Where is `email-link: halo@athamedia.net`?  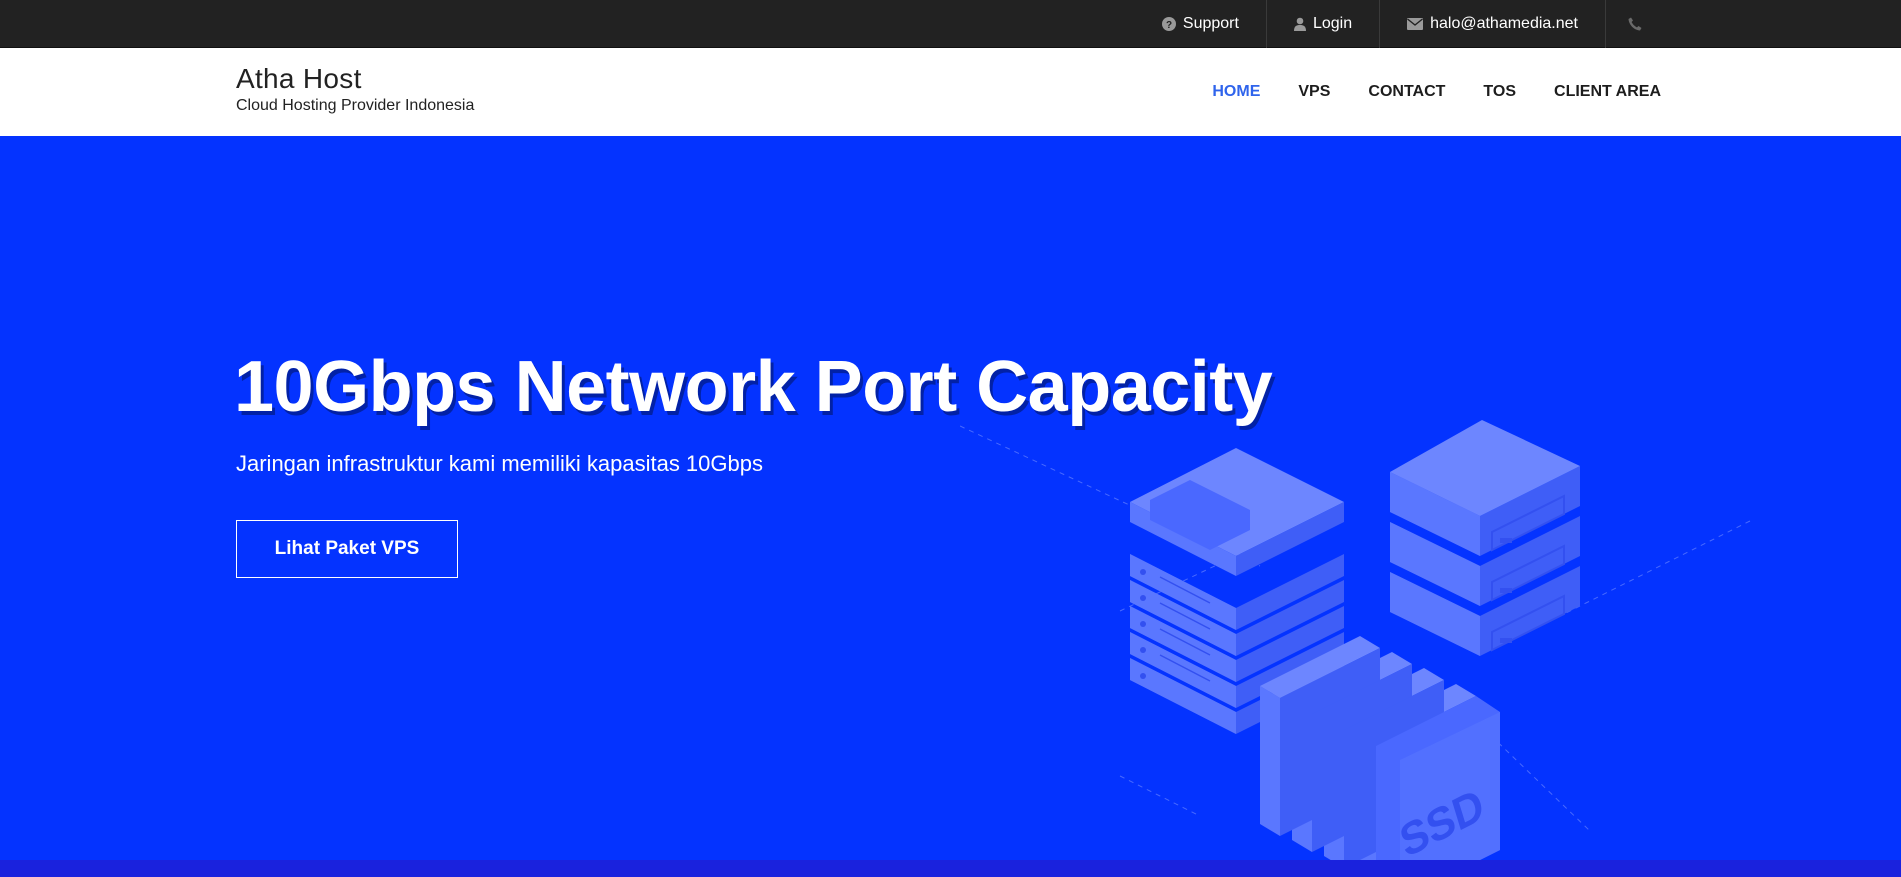
email-link: halo@athamedia.net is located at coordinates (1492, 24).